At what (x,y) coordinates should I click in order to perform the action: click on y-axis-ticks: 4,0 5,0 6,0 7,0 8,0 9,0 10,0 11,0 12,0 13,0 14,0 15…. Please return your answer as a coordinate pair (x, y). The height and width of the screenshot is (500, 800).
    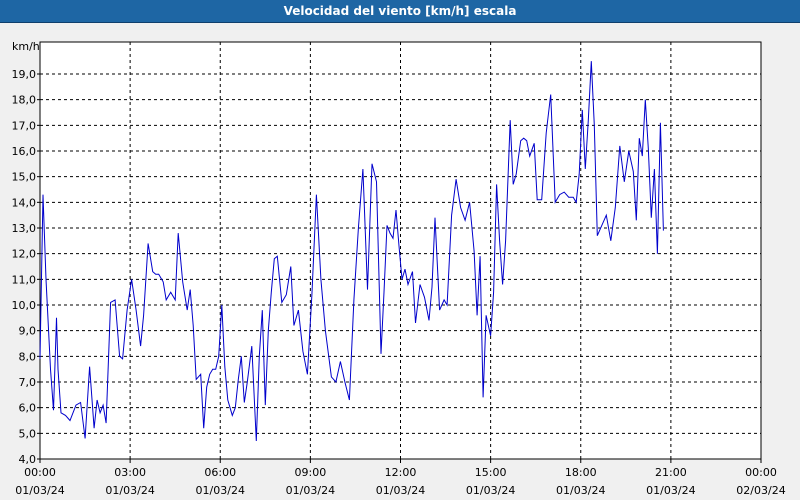
    Looking at the image, I should click on (26, 267).